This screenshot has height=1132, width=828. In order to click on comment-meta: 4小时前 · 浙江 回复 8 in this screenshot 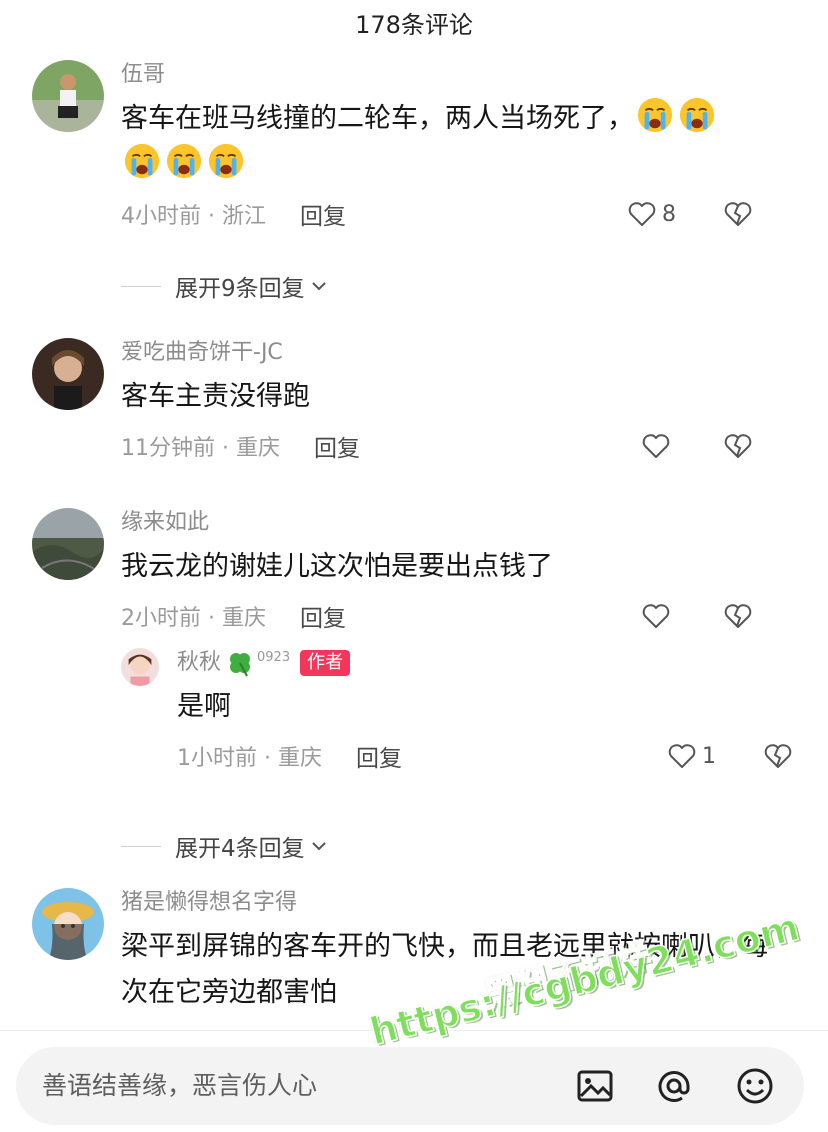, I will do `click(454, 214)`.